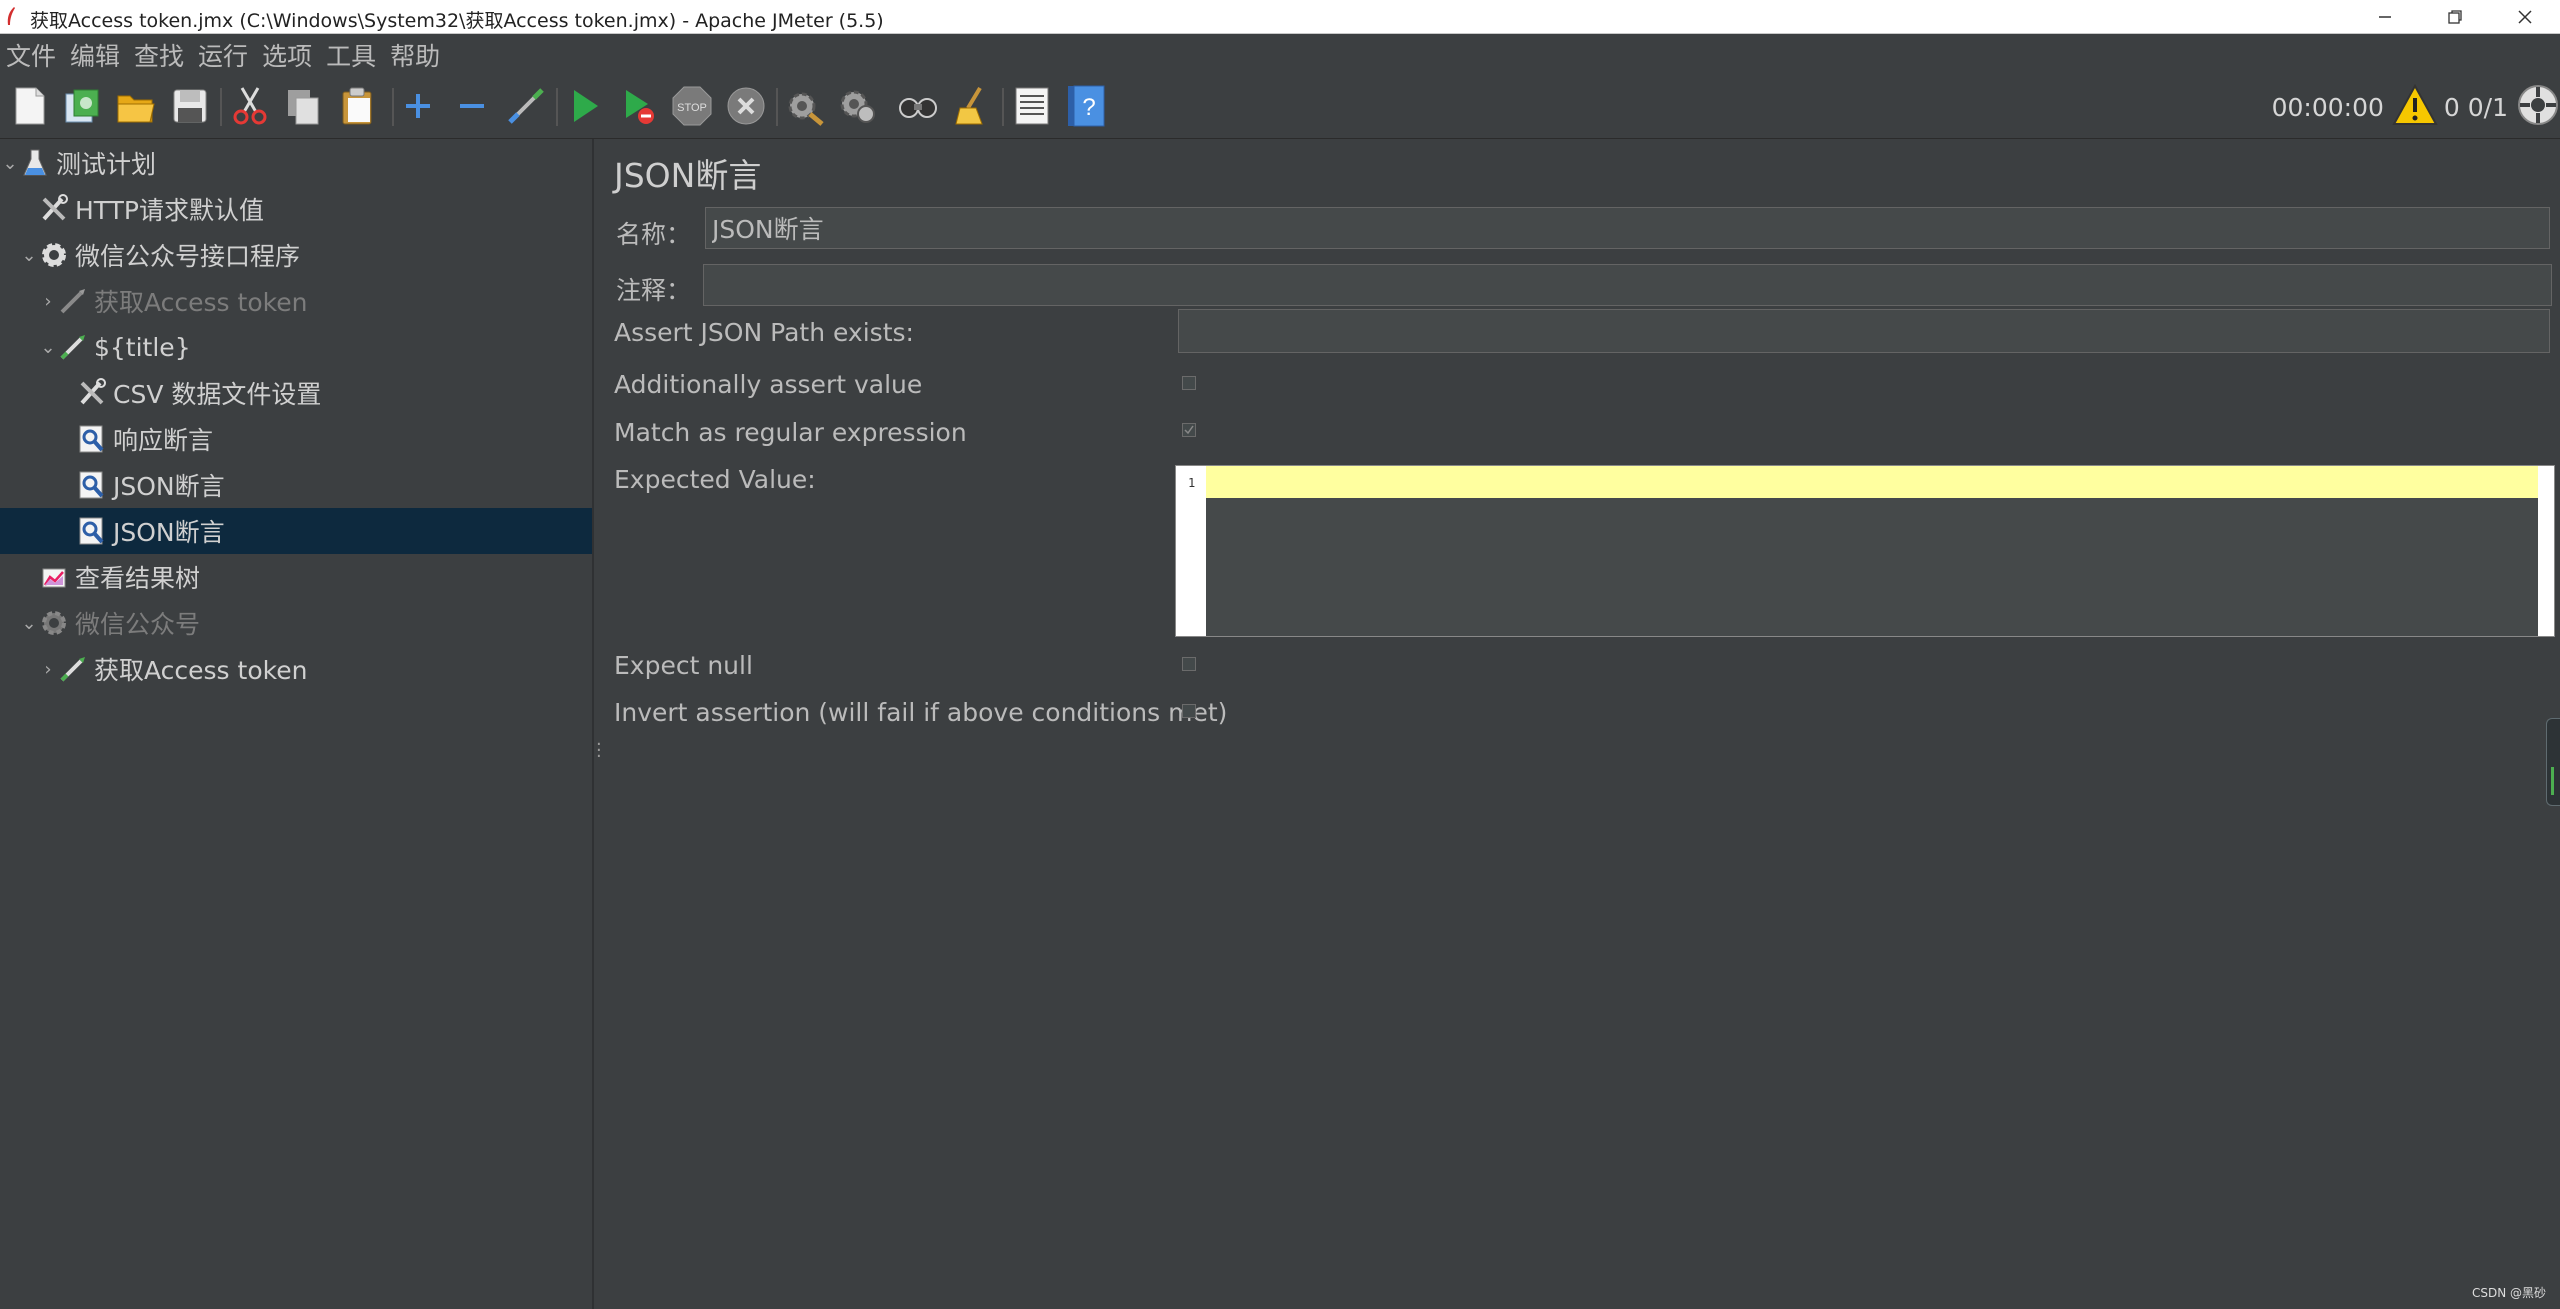 The image size is (2560, 1309). What do you see at coordinates (11, 16) in the screenshot?
I see `jmeter-feather-icon` at bounding box center [11, 16].